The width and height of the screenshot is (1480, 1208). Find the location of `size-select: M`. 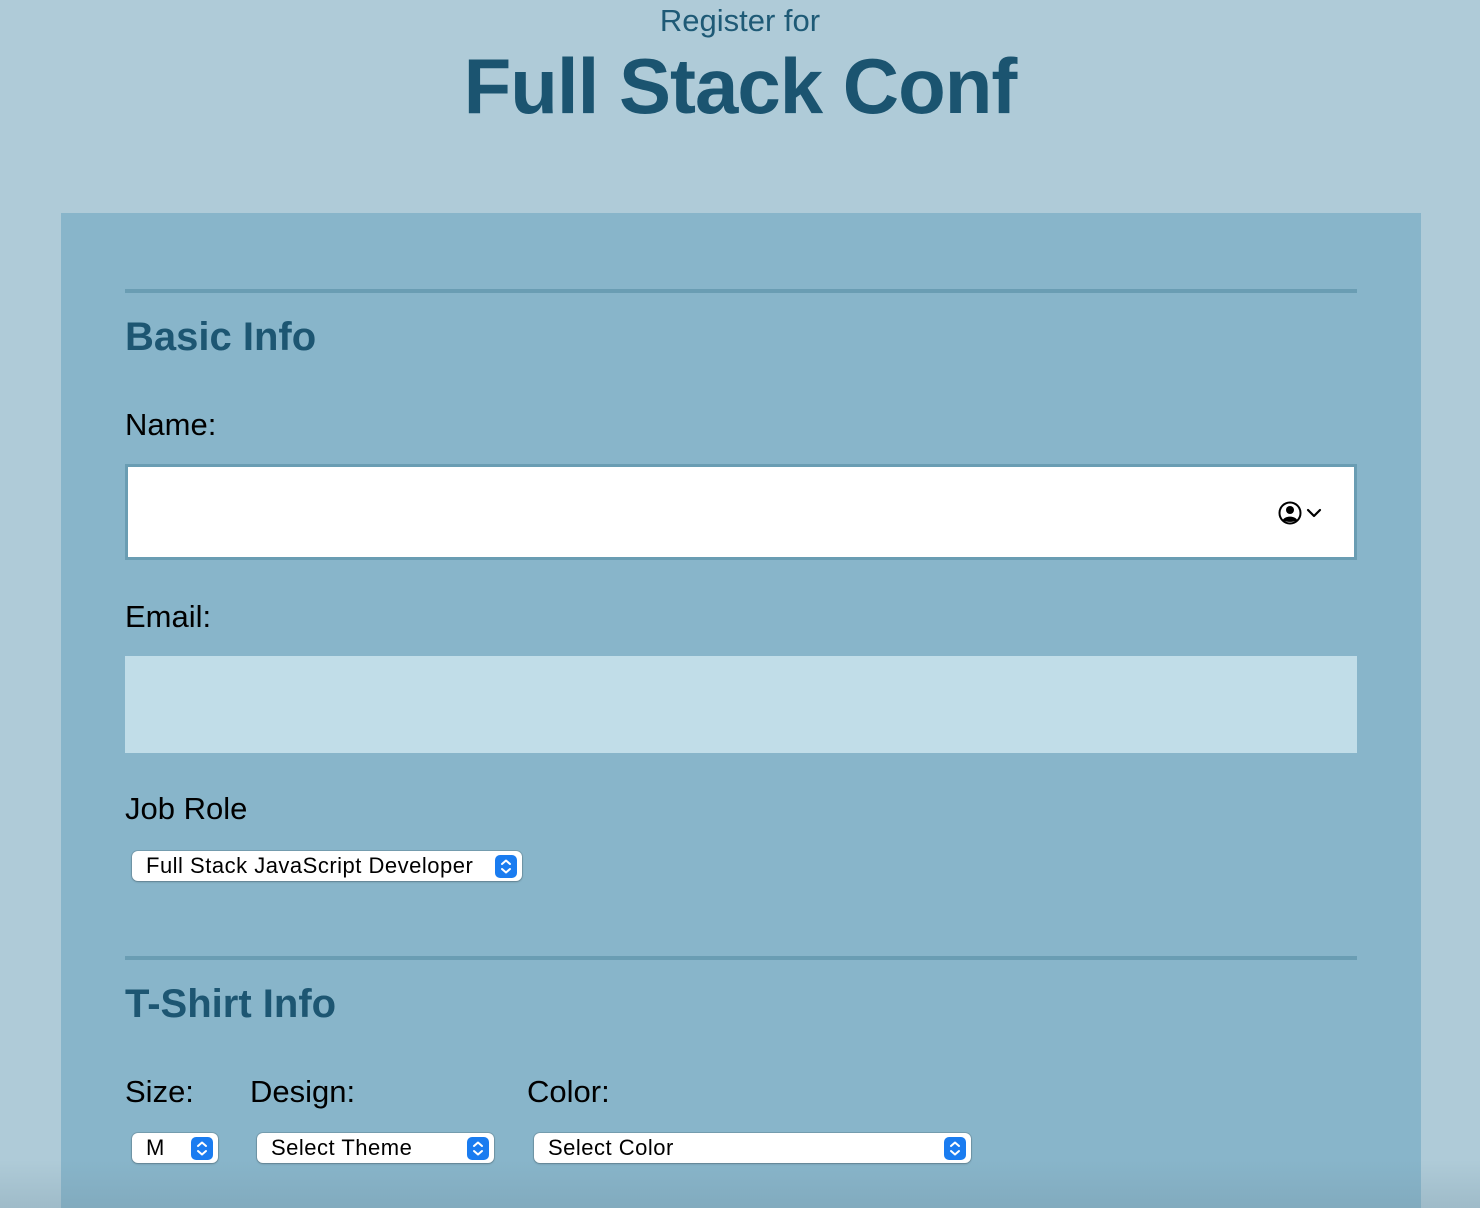

size-select: M is located at coordinates (175, 1148).